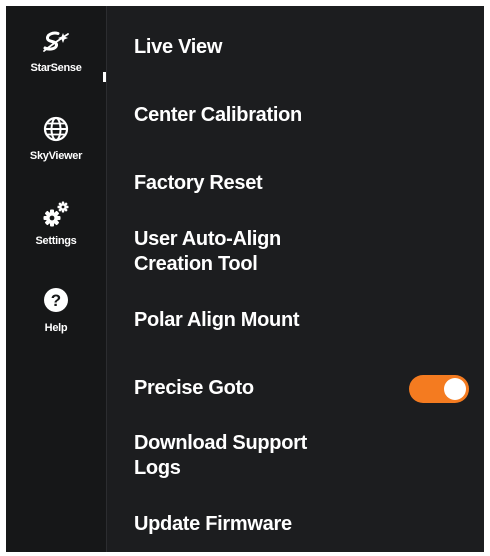 The height and width of the screenshot is (556, 490). I want to click on menu-item-download-support-logs: Download Support Logs, so click(220, 456).